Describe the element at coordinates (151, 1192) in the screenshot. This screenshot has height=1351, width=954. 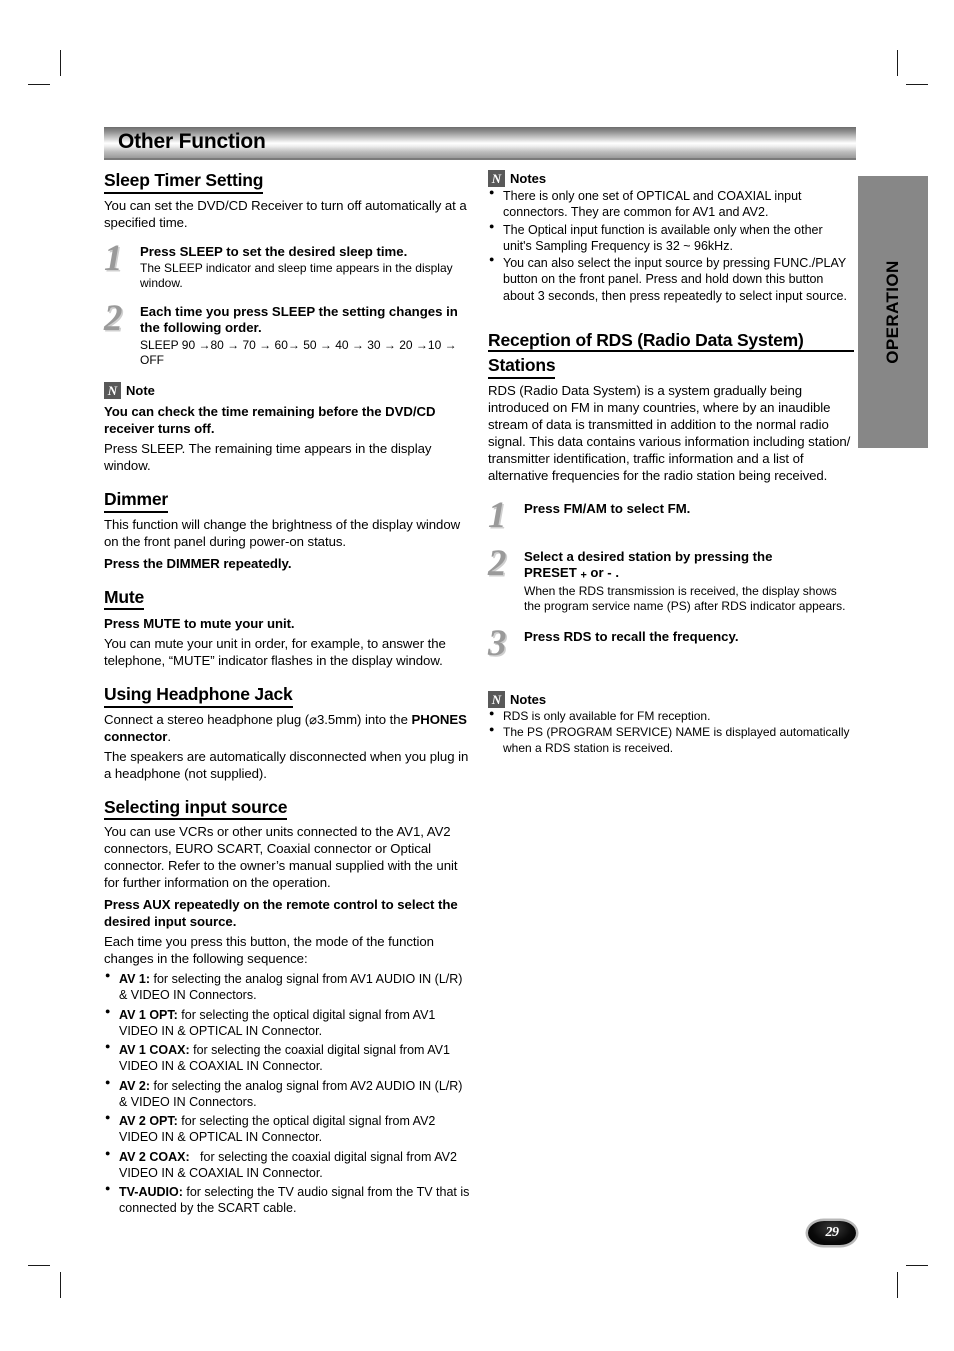
I see `list-item-label: TV-AUDIO:` at that location.